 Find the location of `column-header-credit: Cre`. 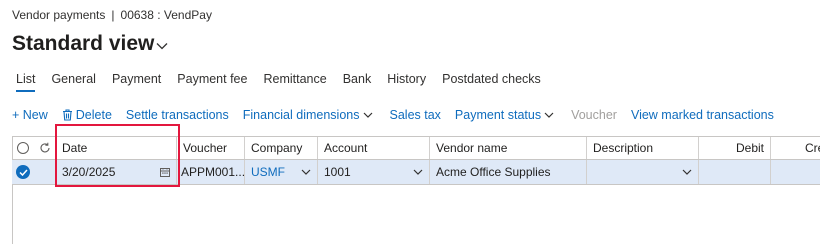

column-header-credit: Cre is located at coordinates (795, 148).